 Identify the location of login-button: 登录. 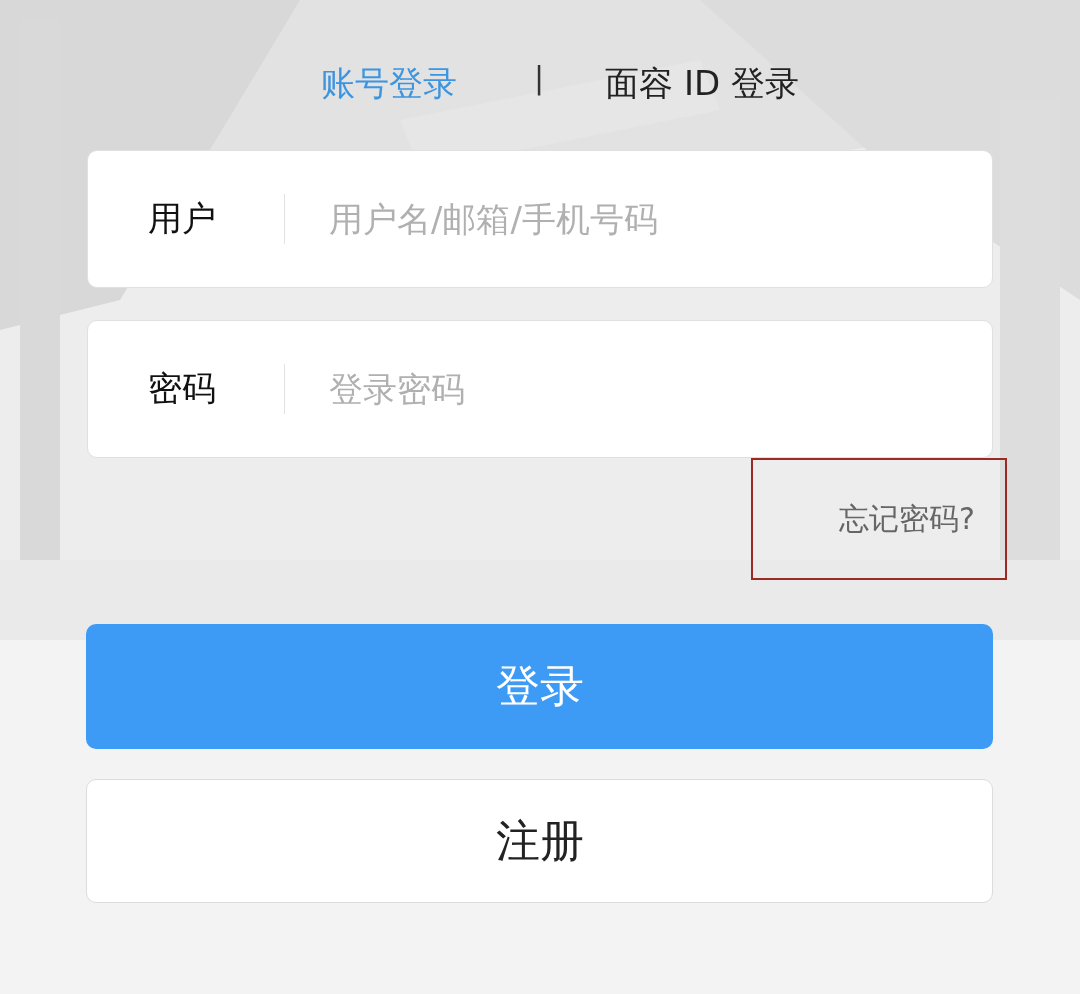
(539, 686).